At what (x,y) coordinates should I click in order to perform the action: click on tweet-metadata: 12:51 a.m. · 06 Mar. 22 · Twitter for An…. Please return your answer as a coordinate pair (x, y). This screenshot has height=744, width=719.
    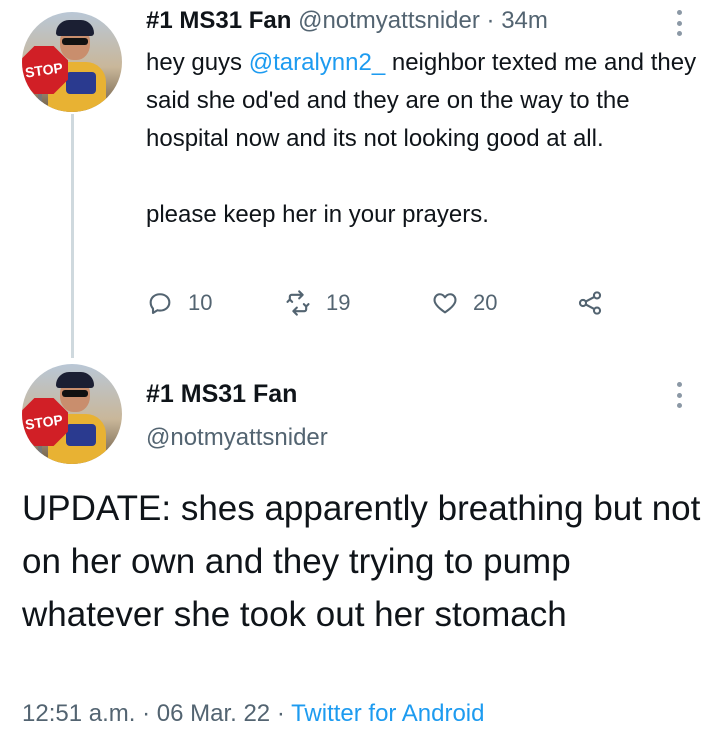
    Looking at the image, I should click on (253, 714).